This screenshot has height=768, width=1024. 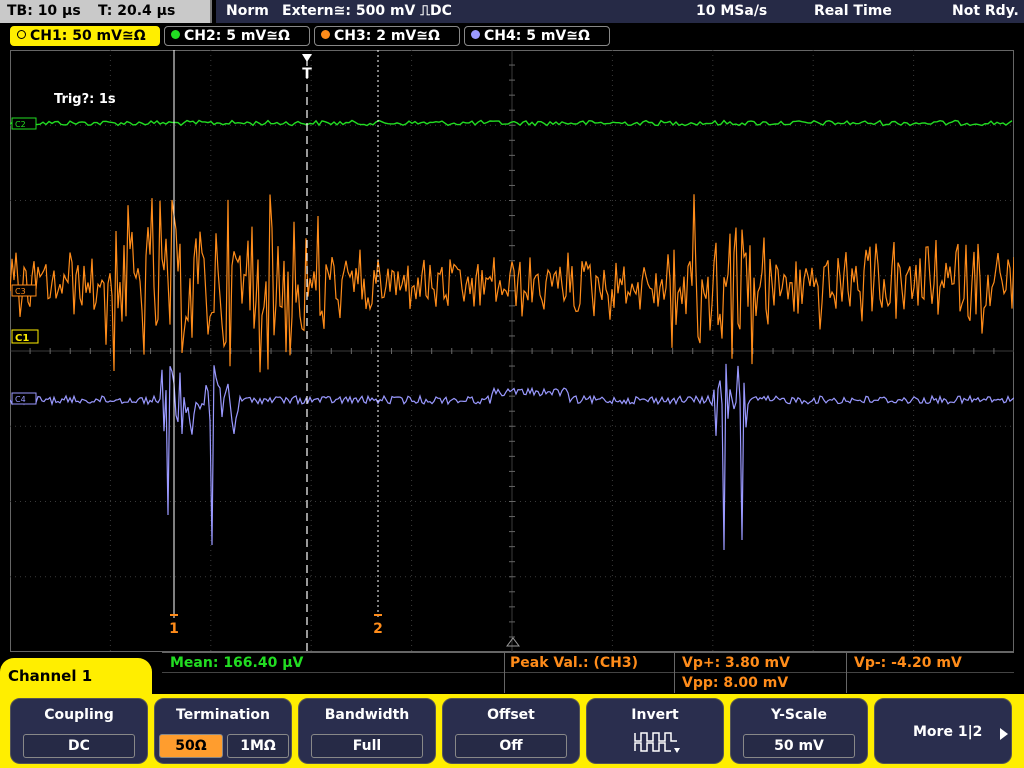 What do you see at coordinates (948, 732) in the screenshot?
I see `more-title: More 1|2` at bounding box center [948, 732].